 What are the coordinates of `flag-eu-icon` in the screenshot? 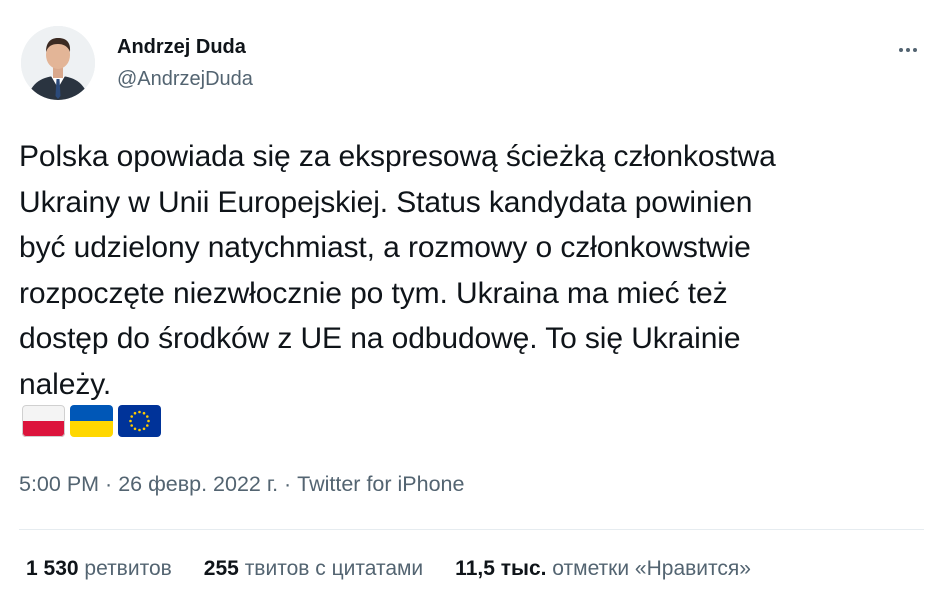 It's located at (139, 421).